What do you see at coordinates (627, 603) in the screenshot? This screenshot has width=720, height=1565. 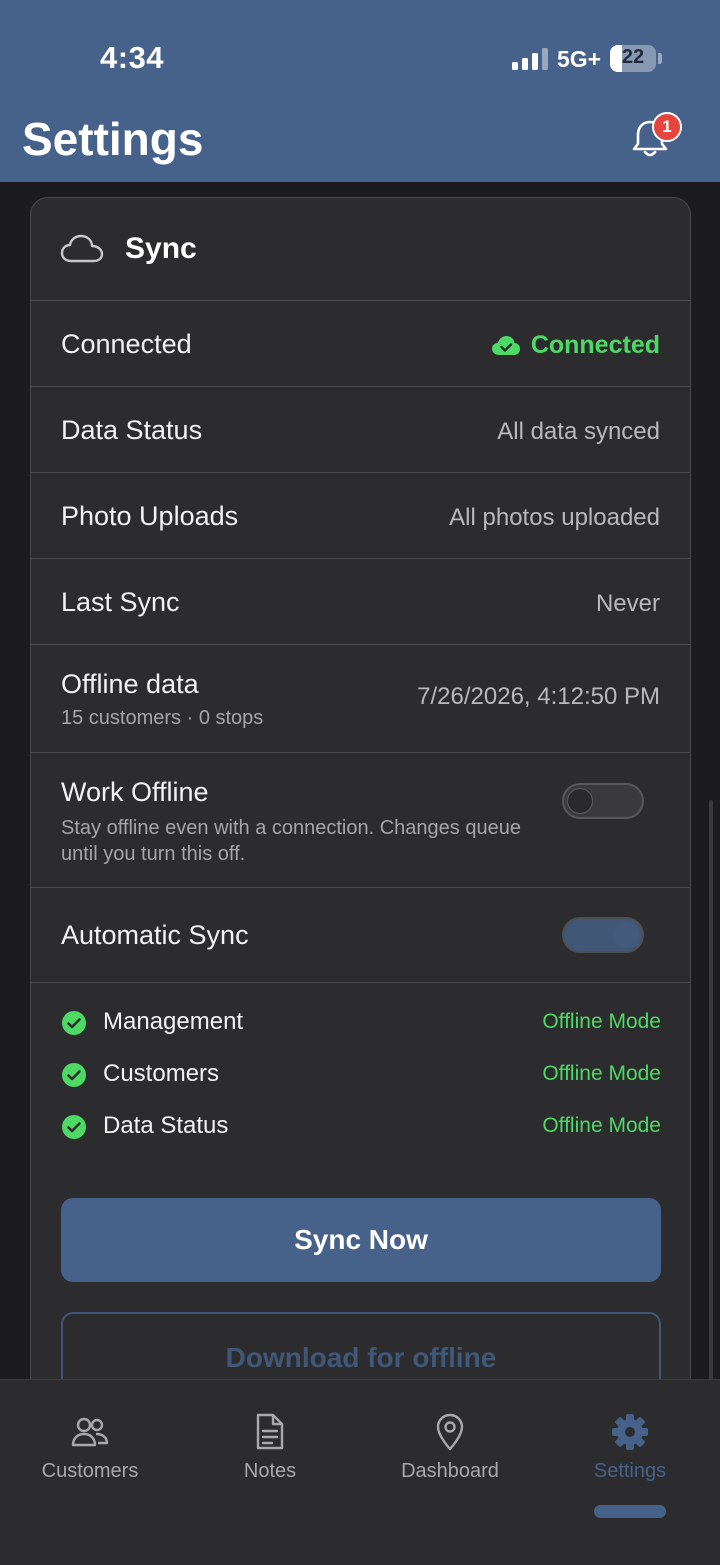 I see `last-sync-value: Never` at bounding box center [627, 603].